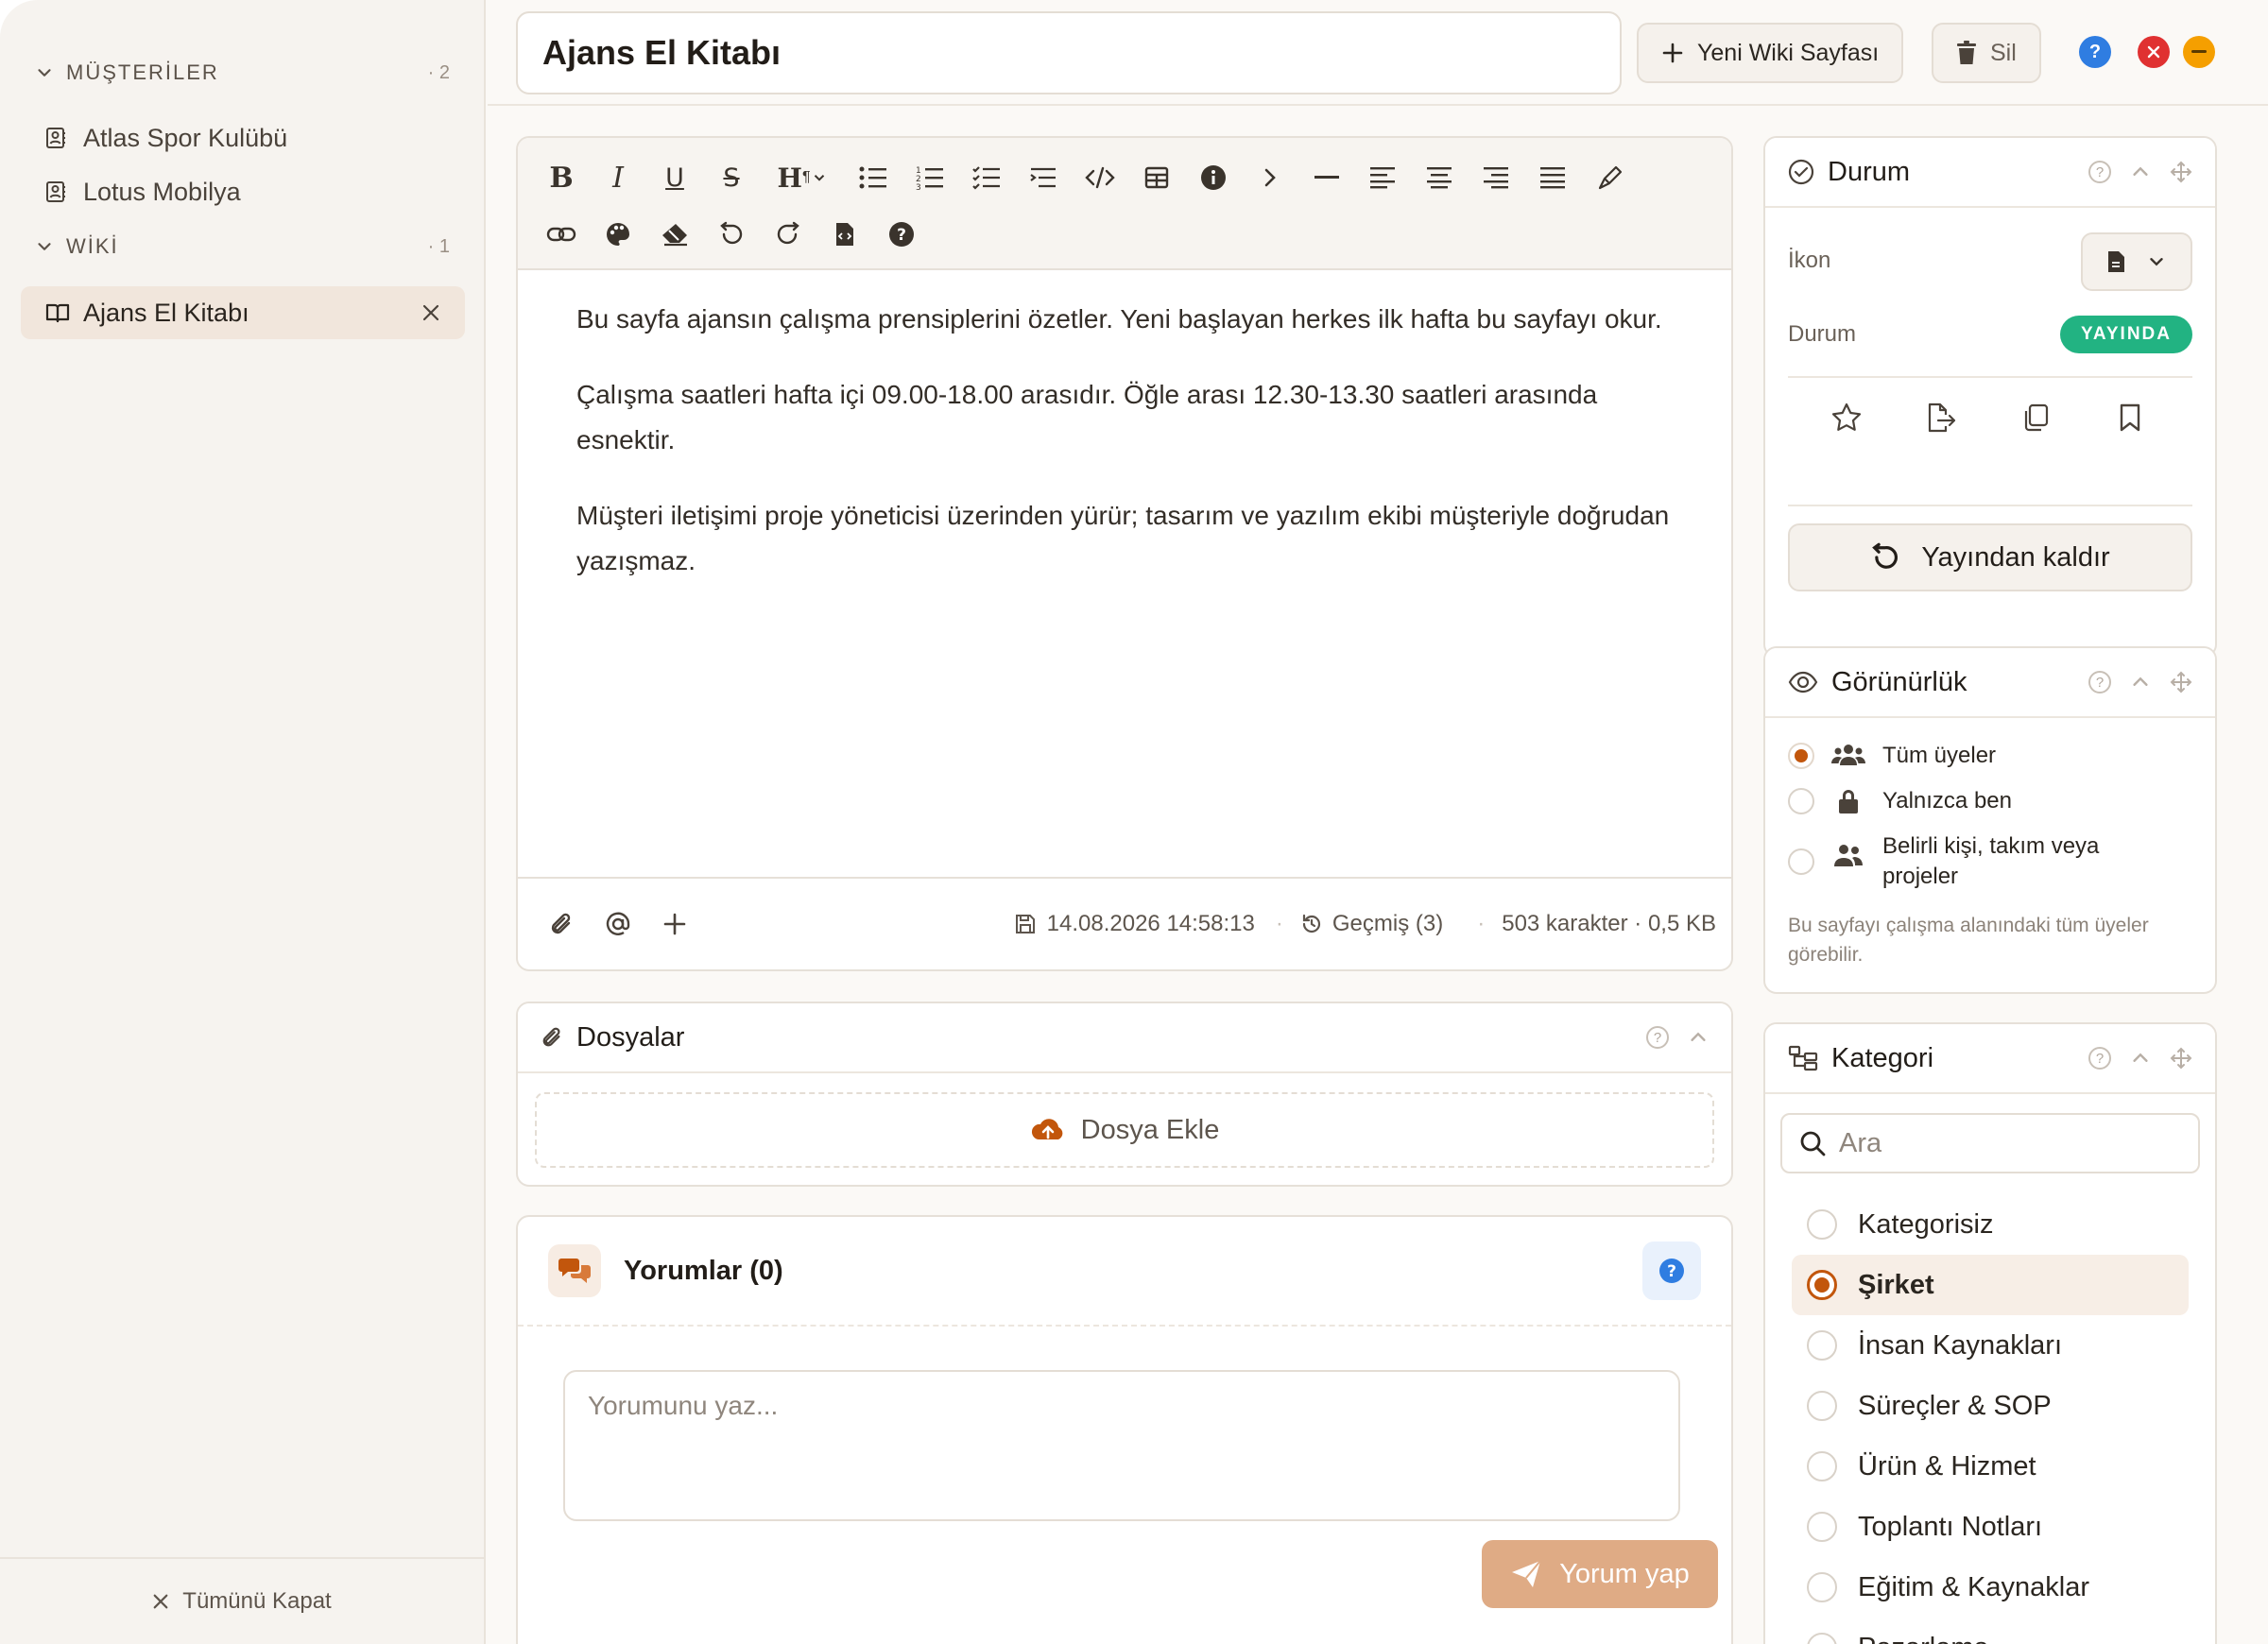  Describe the element at coordinates (1990, 1285) in the screenshot. I see `category-option-selected: Şirket` at that location.